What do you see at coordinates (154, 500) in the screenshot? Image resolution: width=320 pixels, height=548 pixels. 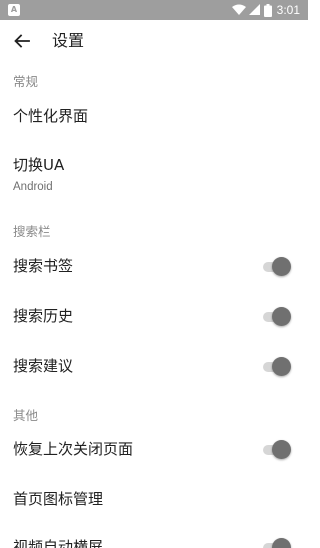 I see `setting-homepage-icon-manage: 首页图标管理` at bounding box center [154, 500].